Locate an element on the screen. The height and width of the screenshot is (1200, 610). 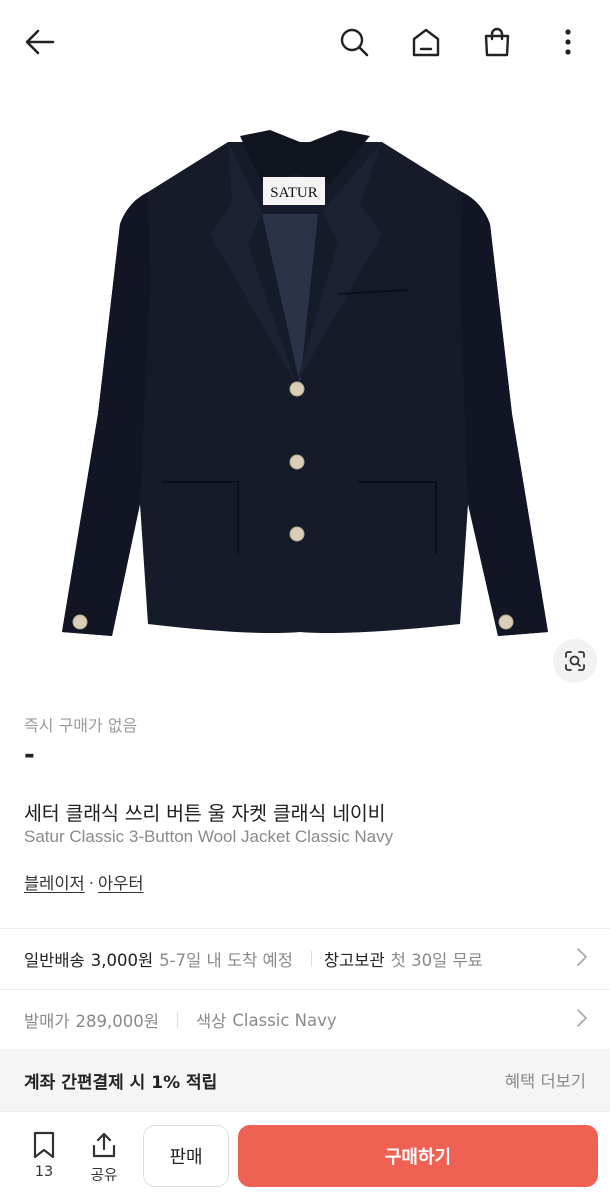
bottom-action-bar: 13 공유 판매 구매하기 is located at coordinates (305, 1155).